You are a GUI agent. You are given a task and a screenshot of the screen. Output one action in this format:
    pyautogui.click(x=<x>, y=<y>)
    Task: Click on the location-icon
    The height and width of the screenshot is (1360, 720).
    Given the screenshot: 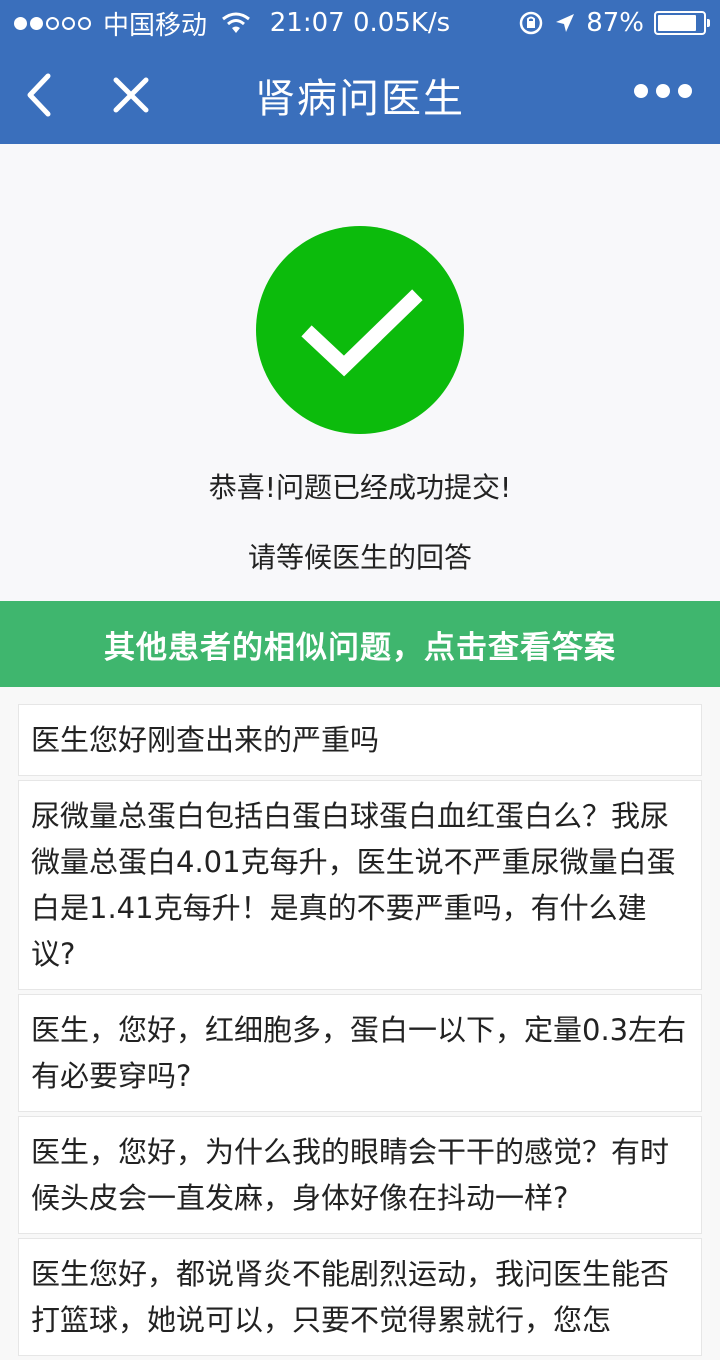 What is the action you would take?
    pyautogui.click(x=565, y=23)
    